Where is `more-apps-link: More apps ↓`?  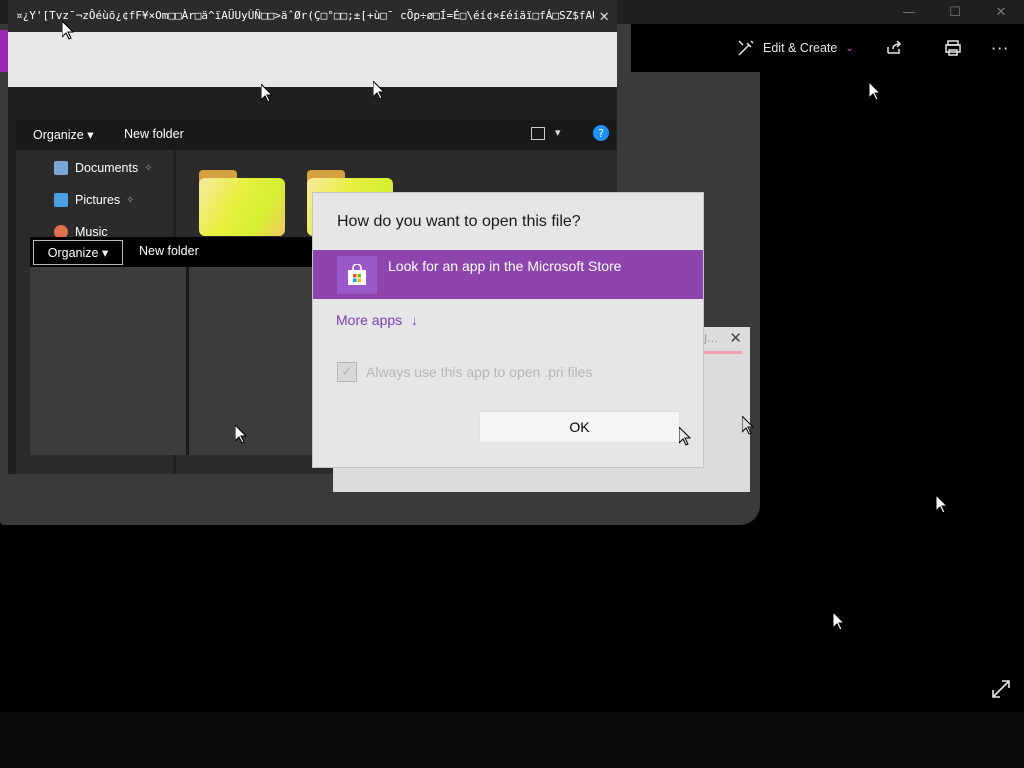
more-apps-link: More apps ↓ is located at coordinates (377, 320).